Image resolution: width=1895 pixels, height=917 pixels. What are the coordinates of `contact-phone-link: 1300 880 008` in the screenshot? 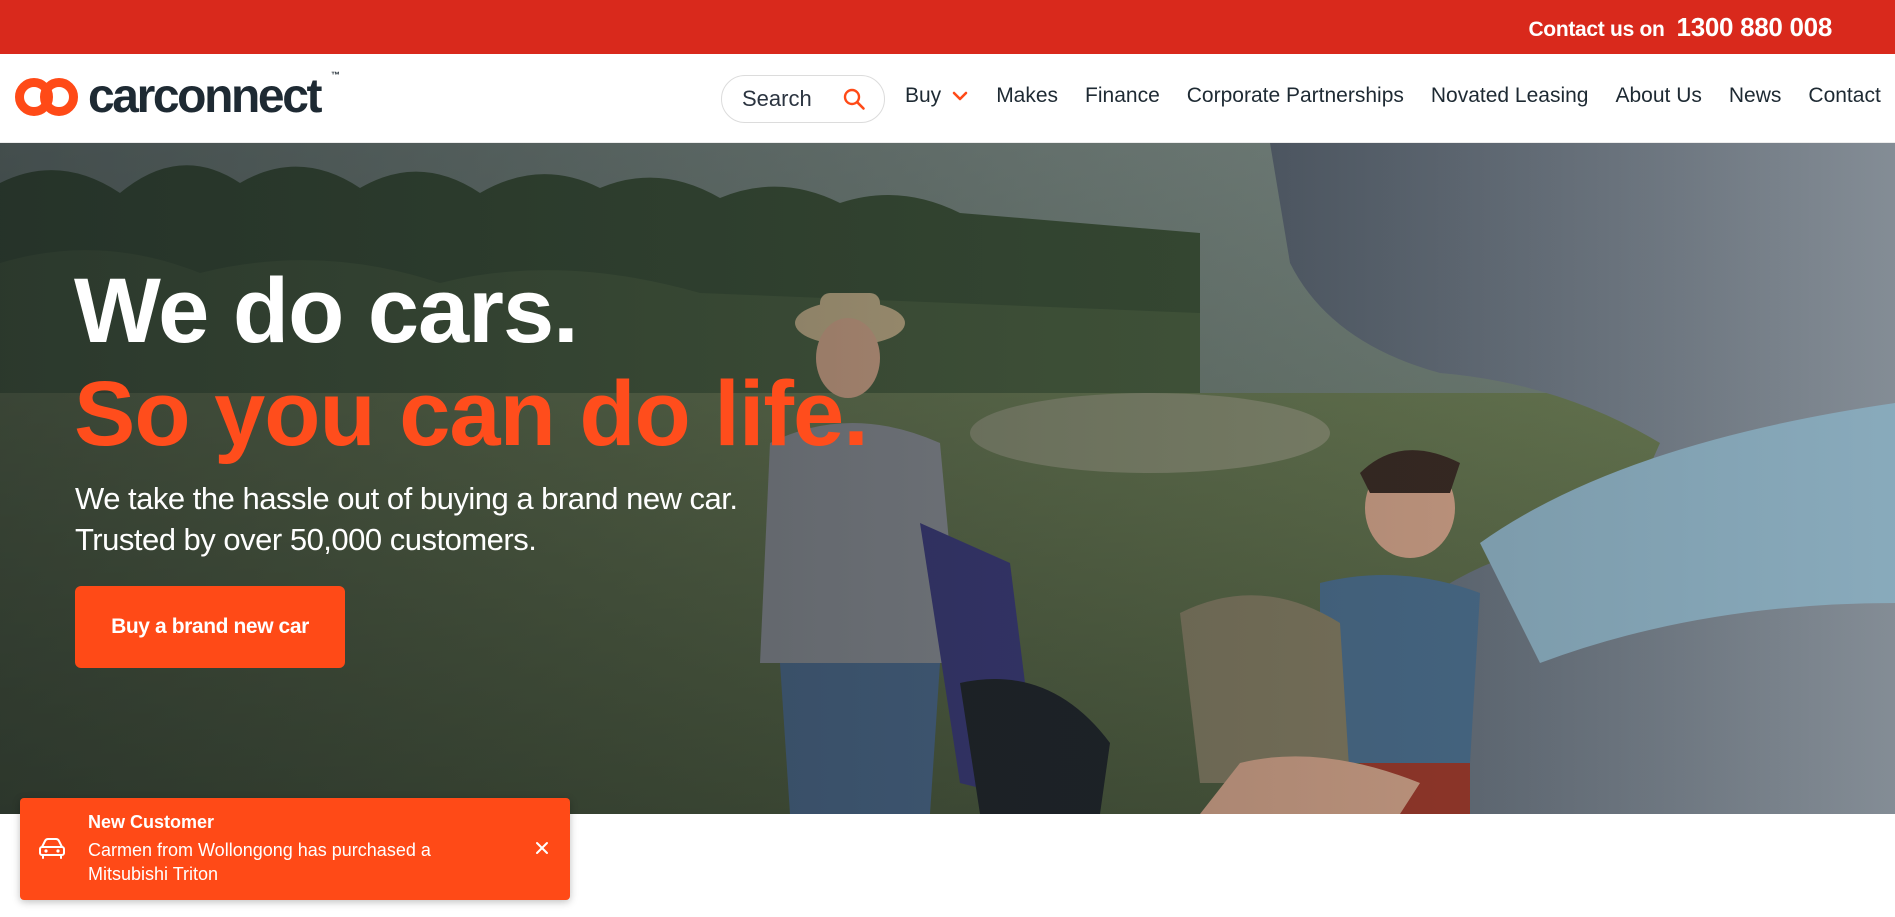 It's located at (1755, 27).